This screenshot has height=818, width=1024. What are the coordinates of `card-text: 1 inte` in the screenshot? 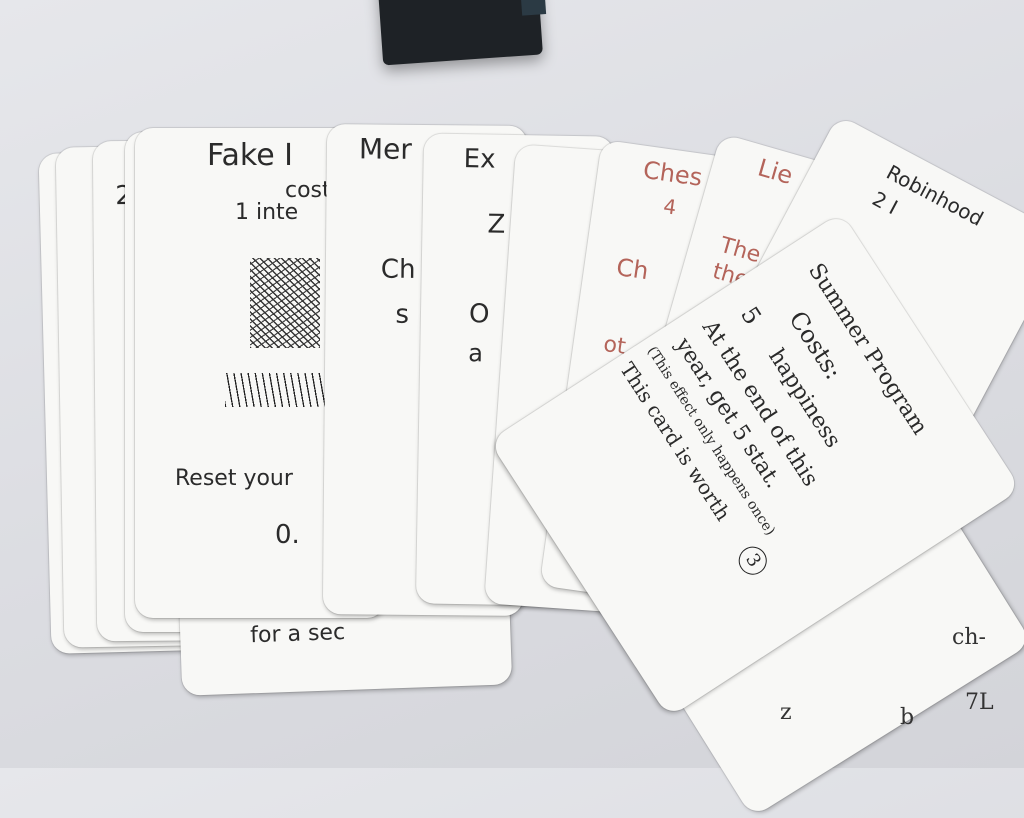 It's located at (267, 212).